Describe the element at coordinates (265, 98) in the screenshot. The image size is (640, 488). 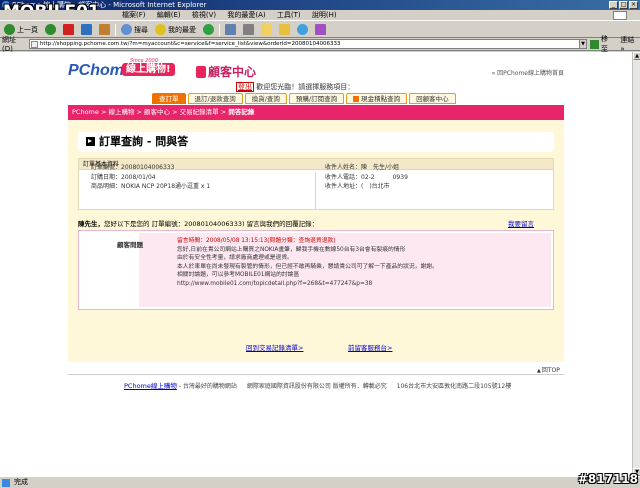
I see `tab-exchange-query: 換貨/查詢` at that location.